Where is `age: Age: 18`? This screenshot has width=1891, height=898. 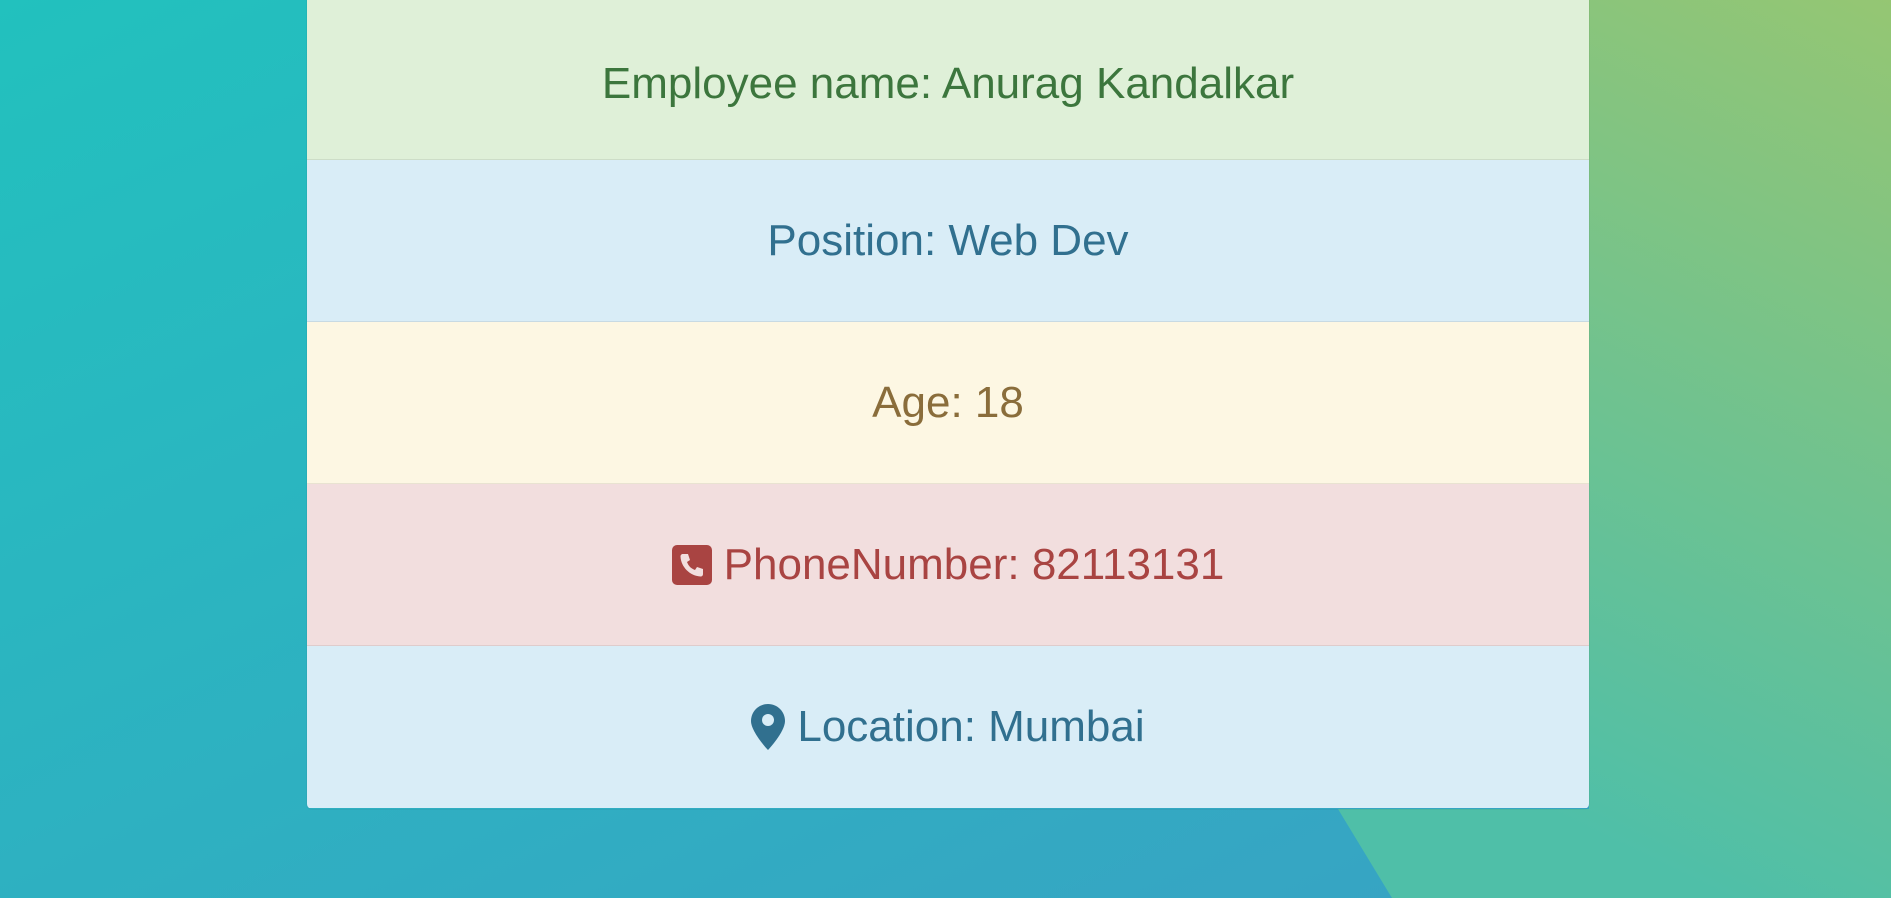 age: Age: 18 is located at coordinates (948, 402).